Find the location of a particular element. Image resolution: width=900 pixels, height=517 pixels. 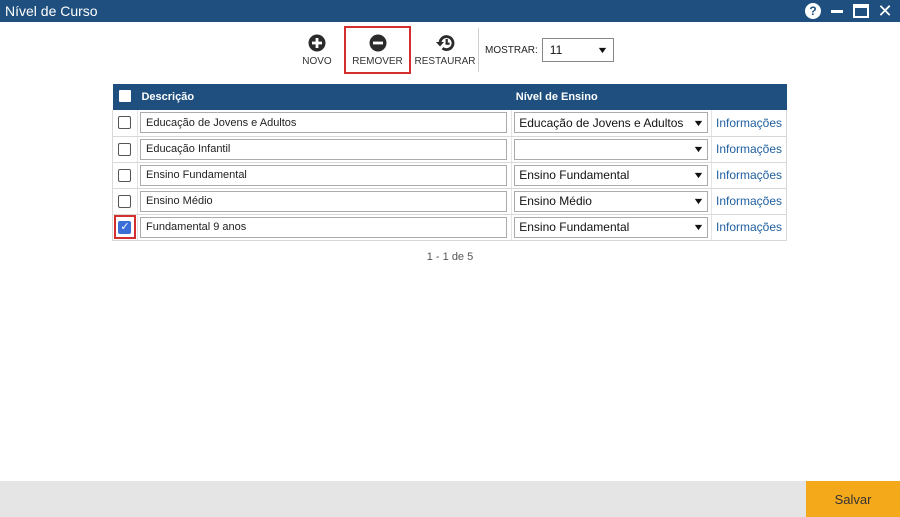

remover-label: REMOVER is located at coordinates (377, 61).